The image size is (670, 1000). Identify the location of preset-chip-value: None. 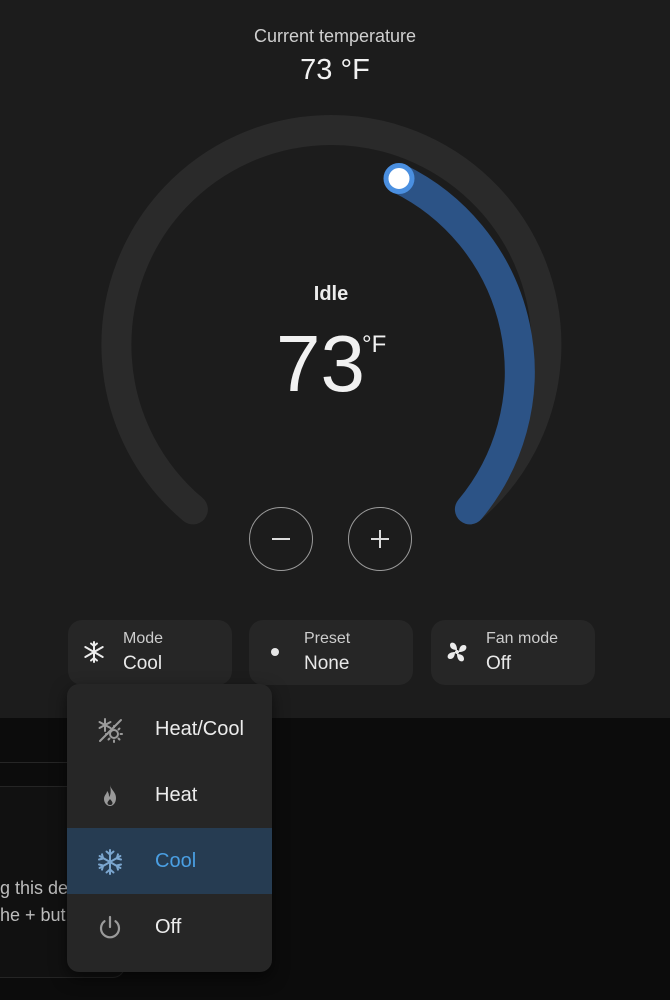
(327, 663).